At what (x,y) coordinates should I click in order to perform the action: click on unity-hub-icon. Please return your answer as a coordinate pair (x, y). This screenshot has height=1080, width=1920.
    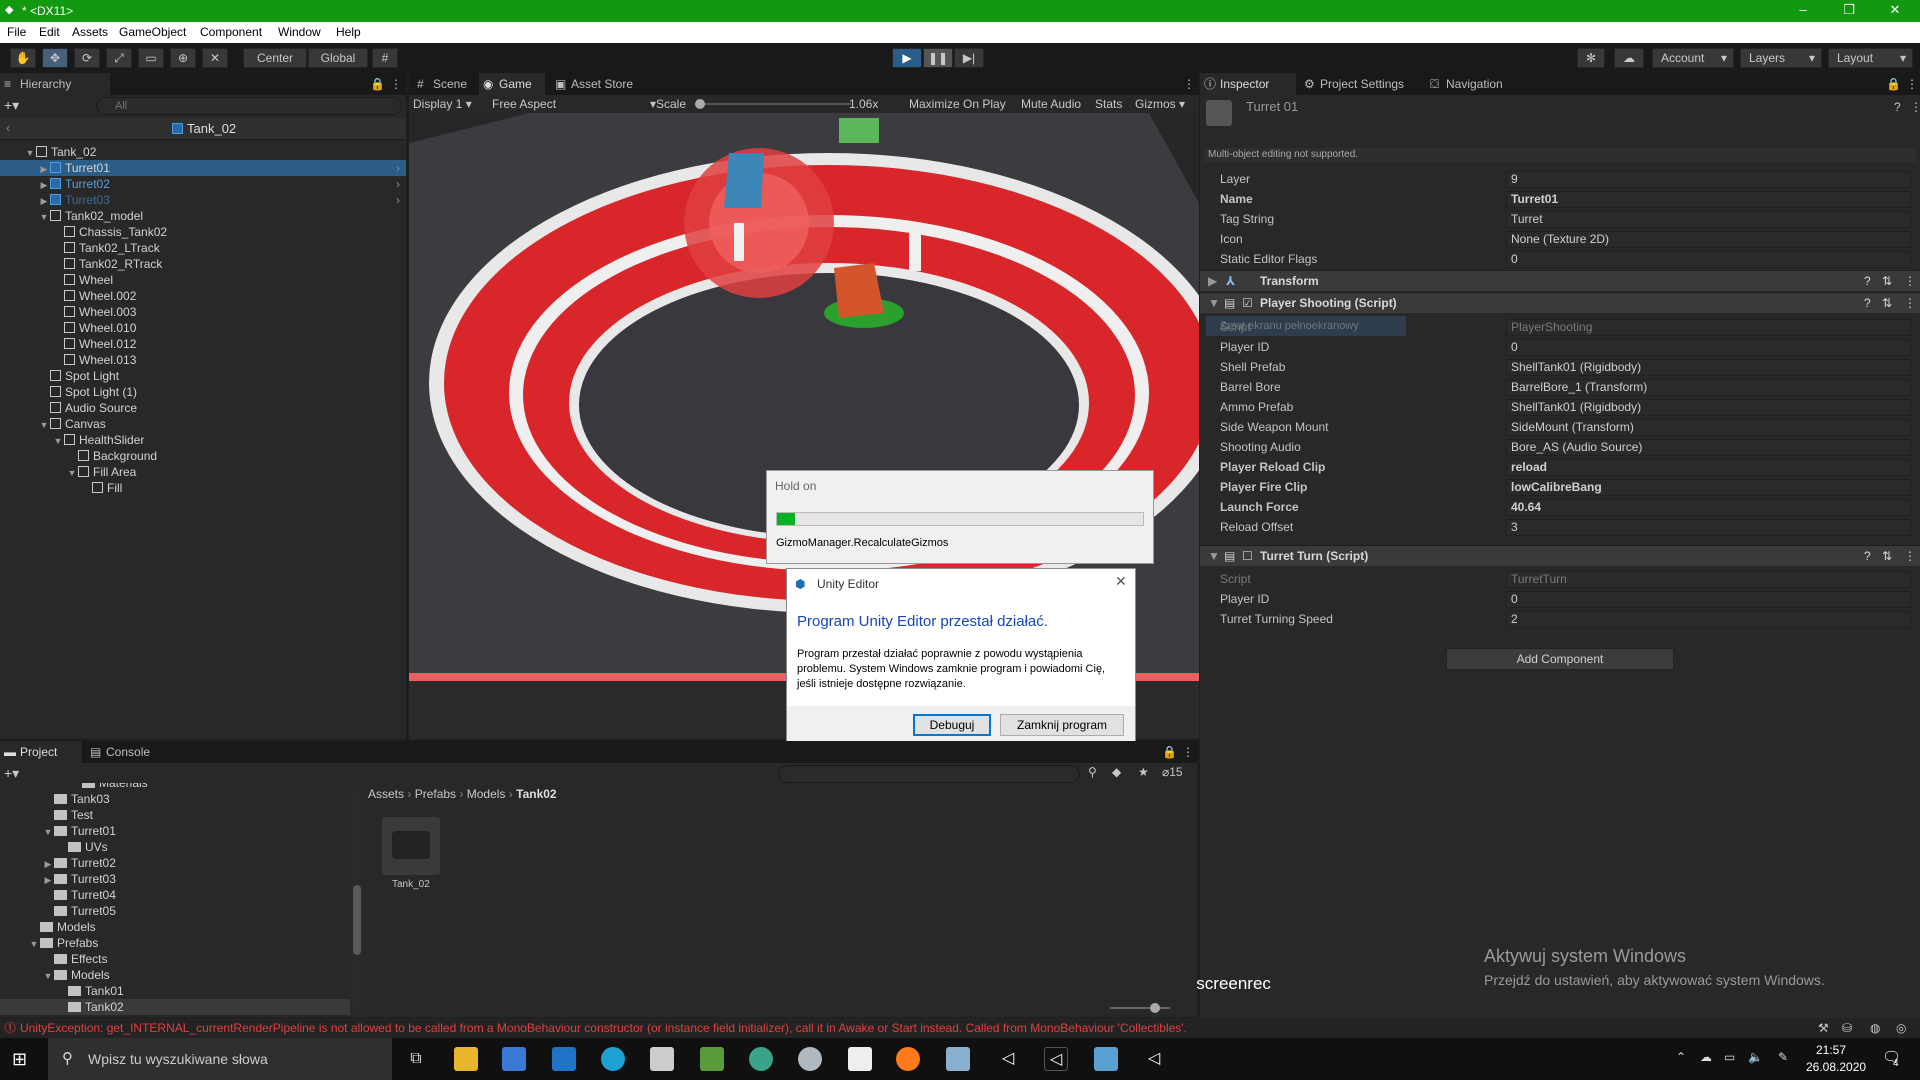
    Looking at the image, I should click on (860, 1059).